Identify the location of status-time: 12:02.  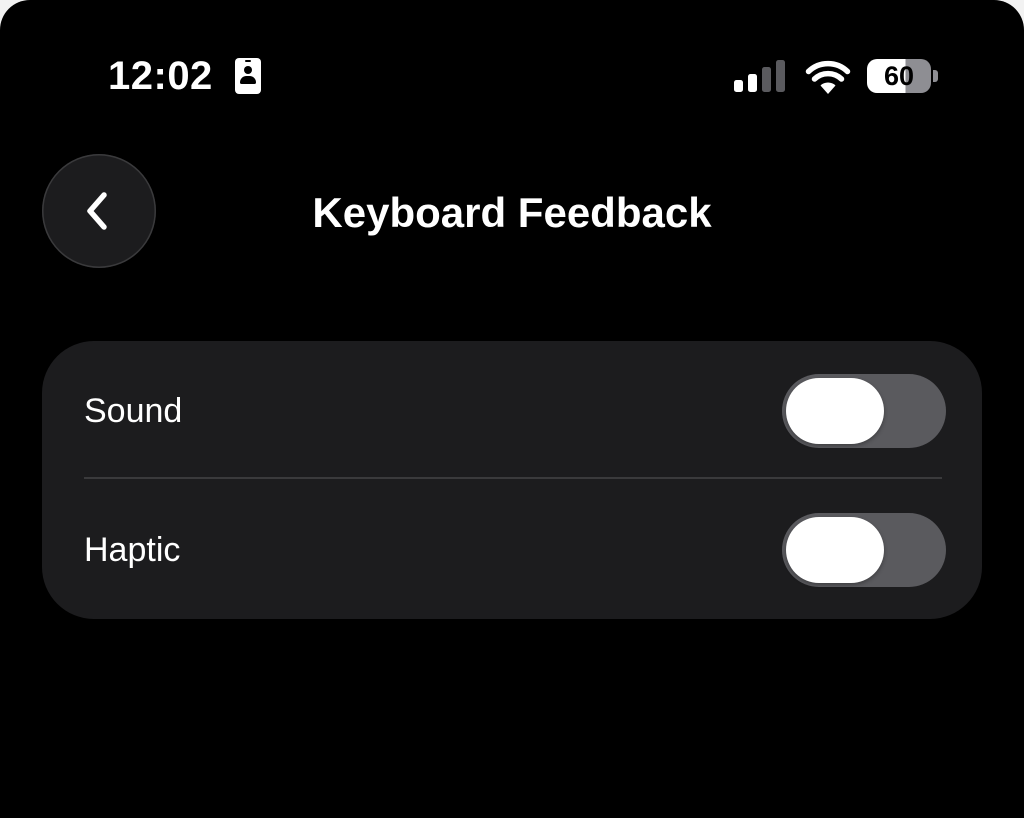
(160, 76).